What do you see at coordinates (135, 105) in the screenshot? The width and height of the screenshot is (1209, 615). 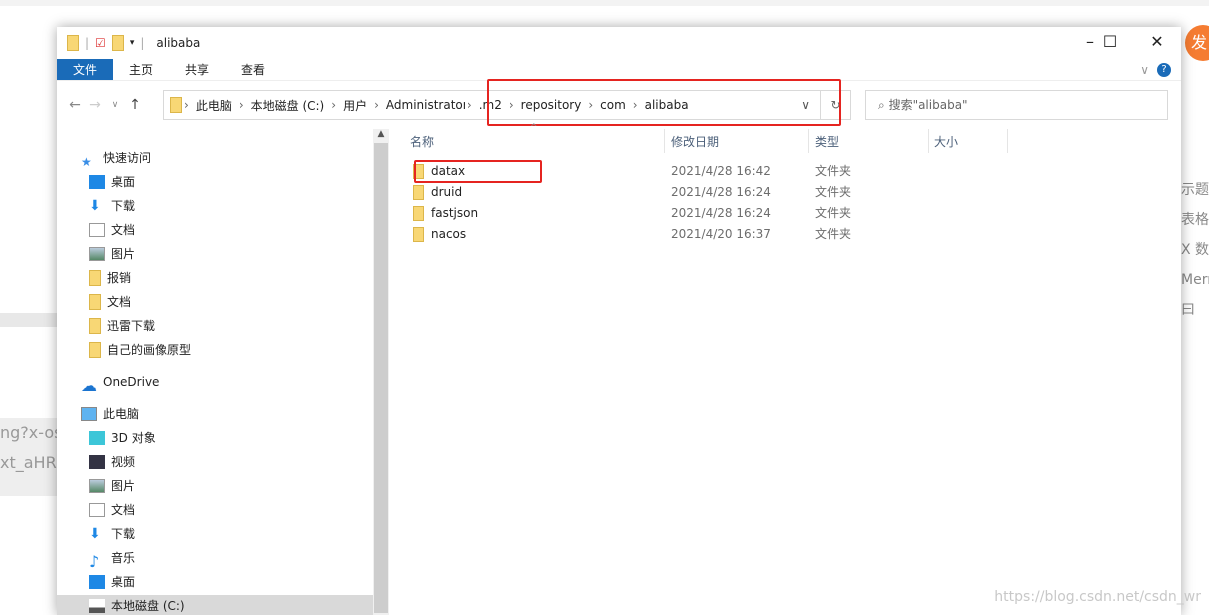 I see `up-icon: ↑` at bounding box center [135, 105].